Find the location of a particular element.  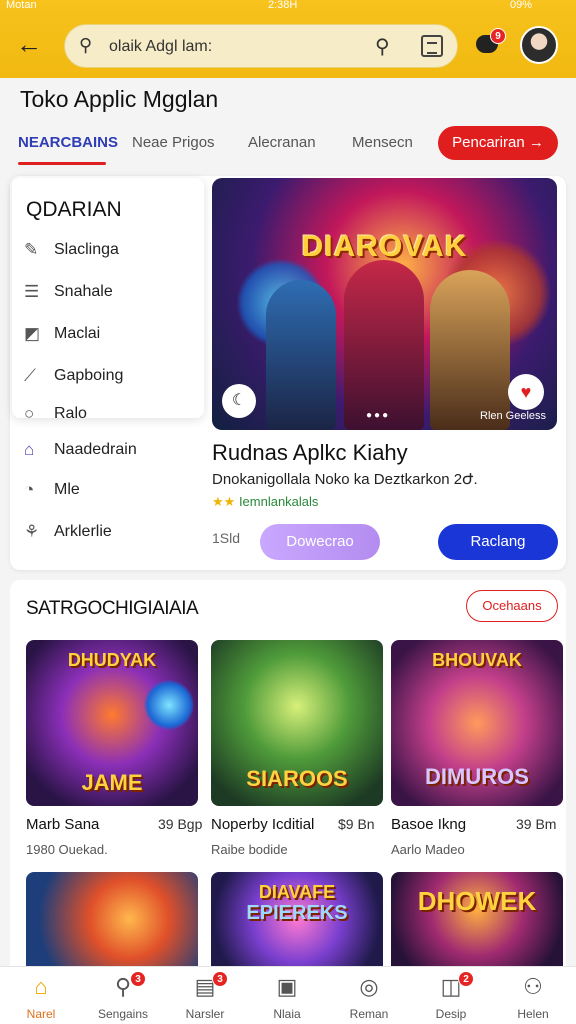

top-app-bar: Motan 2:38H 09% ← ⚲ ⚲ 9 is located at coordinates (288, 39).